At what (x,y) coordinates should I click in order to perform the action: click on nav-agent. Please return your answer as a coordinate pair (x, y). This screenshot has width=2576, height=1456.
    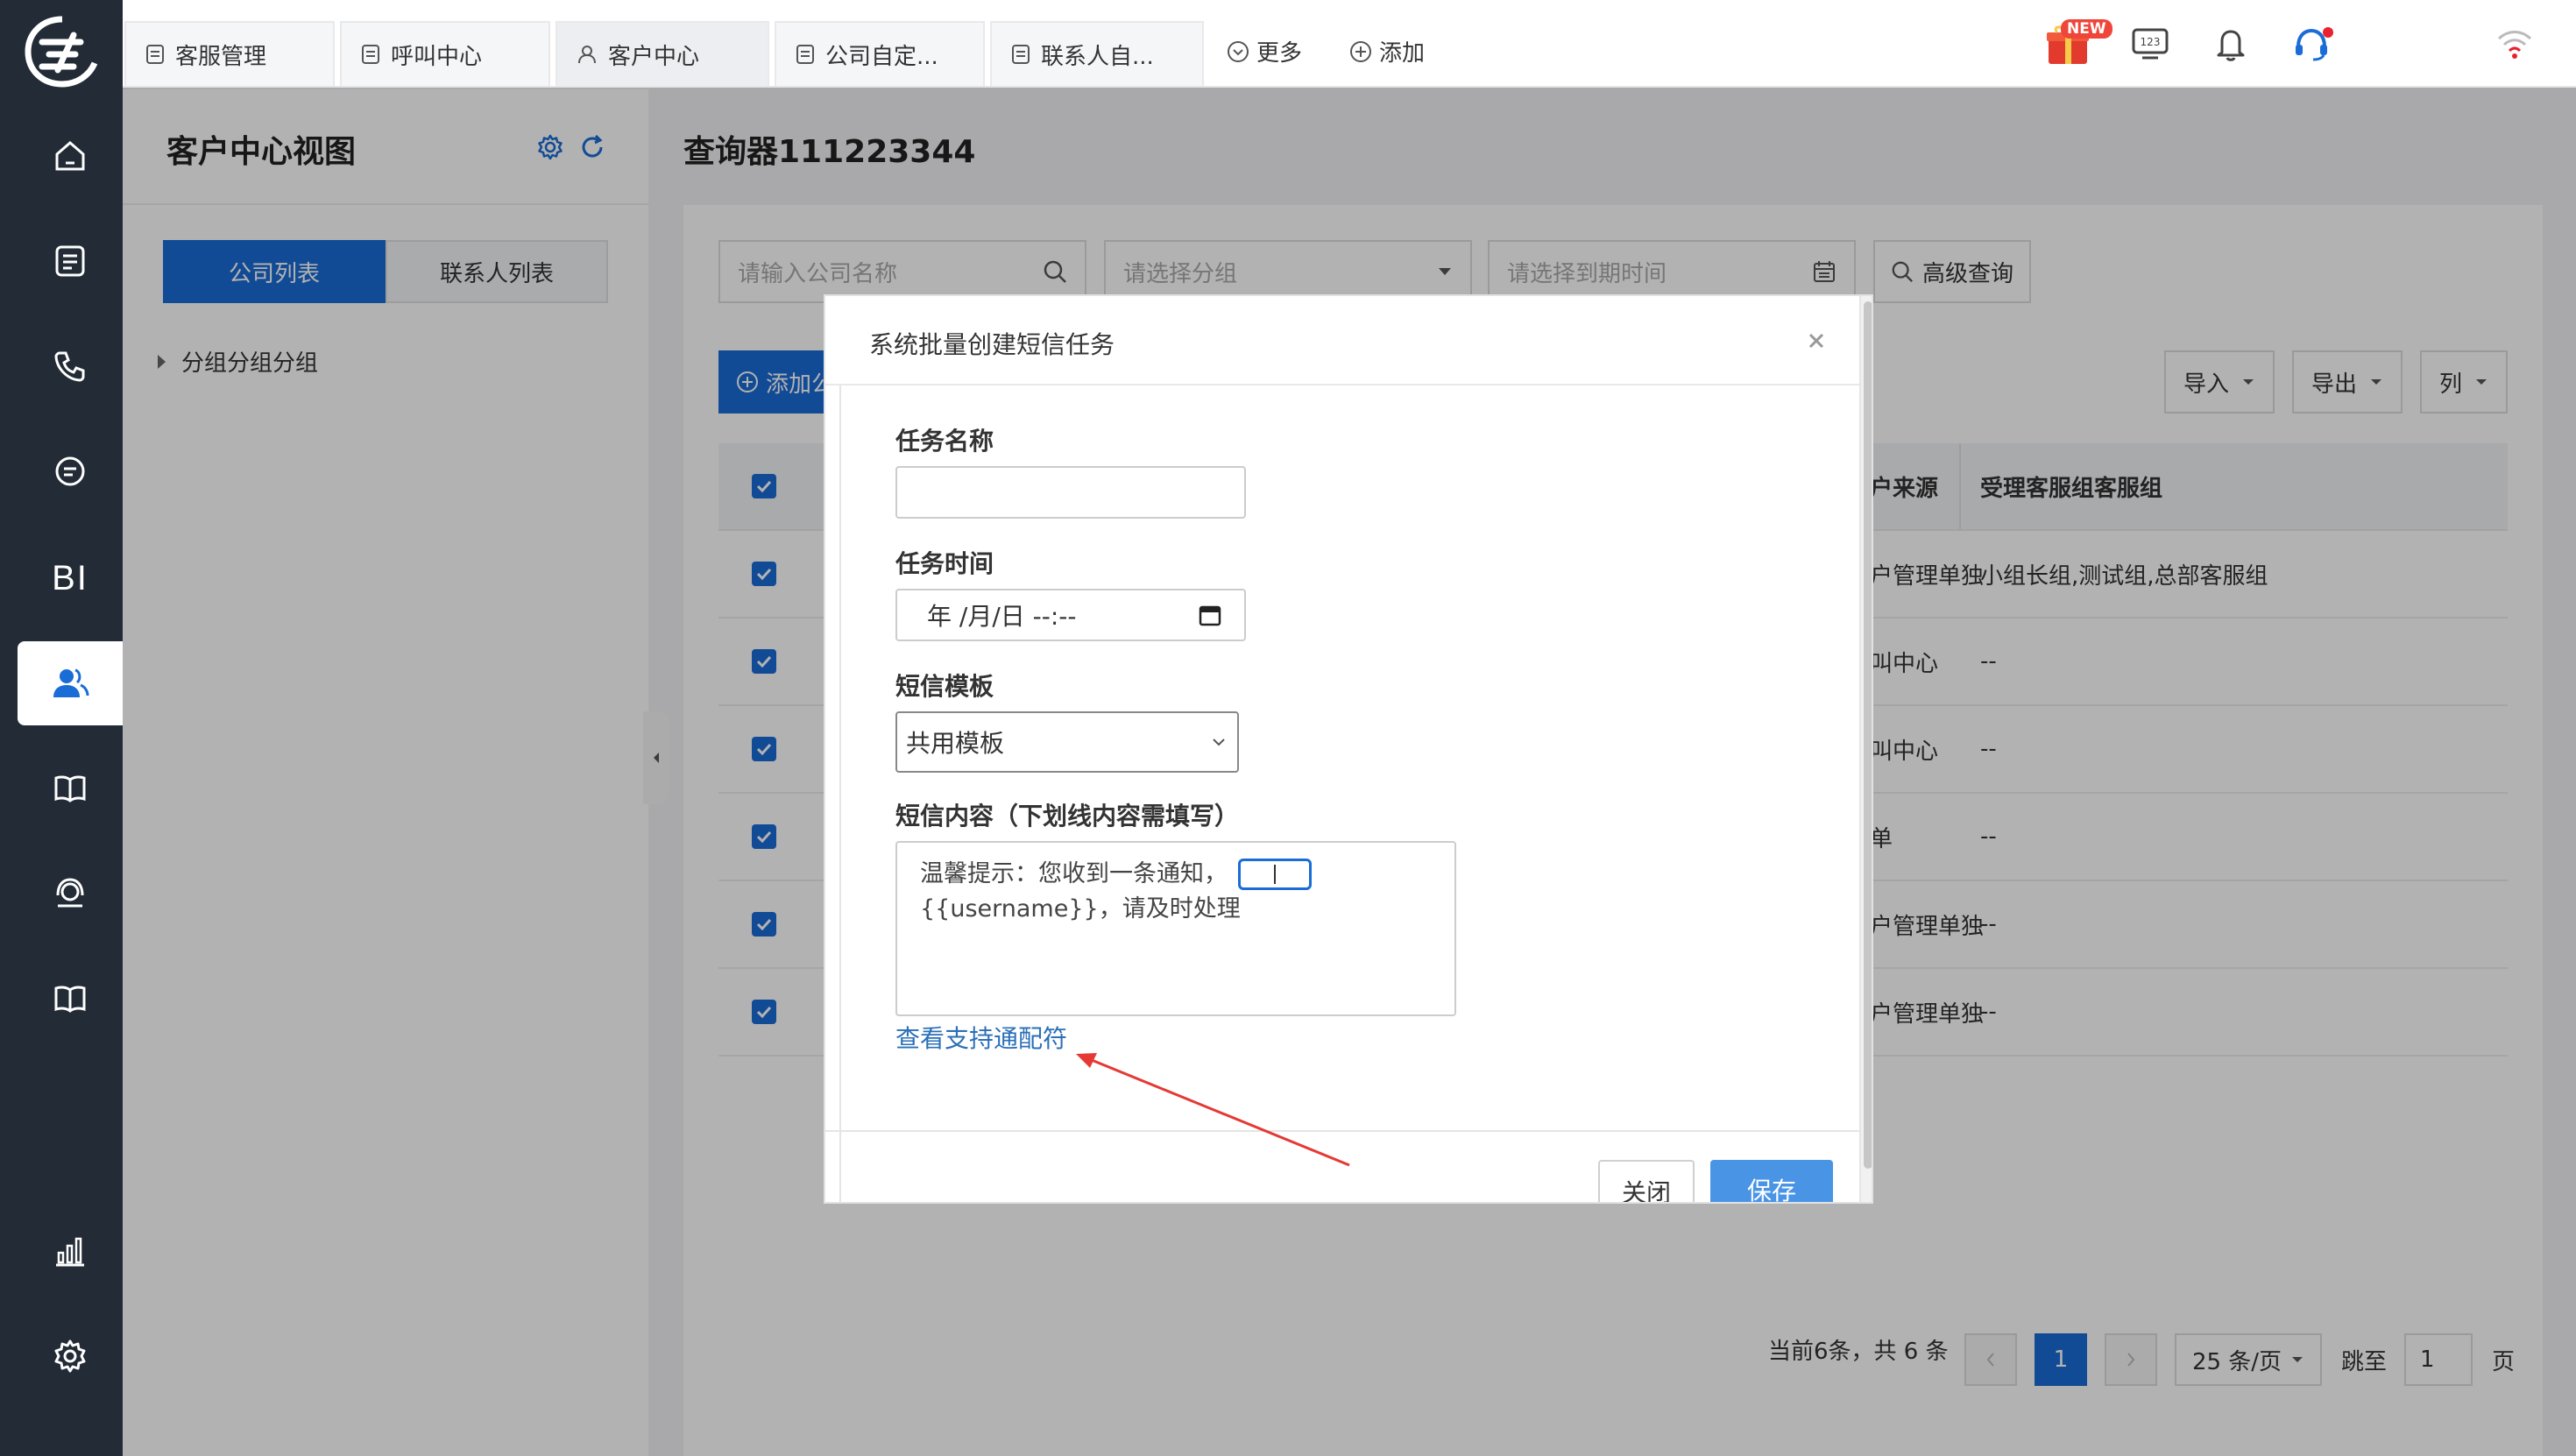
    Looking at the image, I should click on (70, 894).